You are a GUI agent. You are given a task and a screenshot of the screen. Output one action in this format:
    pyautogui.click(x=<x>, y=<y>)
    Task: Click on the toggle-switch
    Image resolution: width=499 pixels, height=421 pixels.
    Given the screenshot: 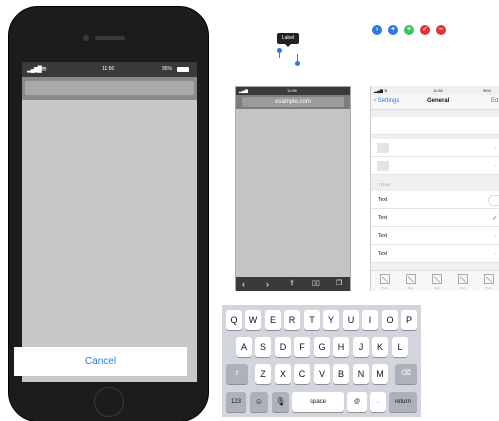 What is the action you would take?
    pyautogui.click(x=493, y=200)
    